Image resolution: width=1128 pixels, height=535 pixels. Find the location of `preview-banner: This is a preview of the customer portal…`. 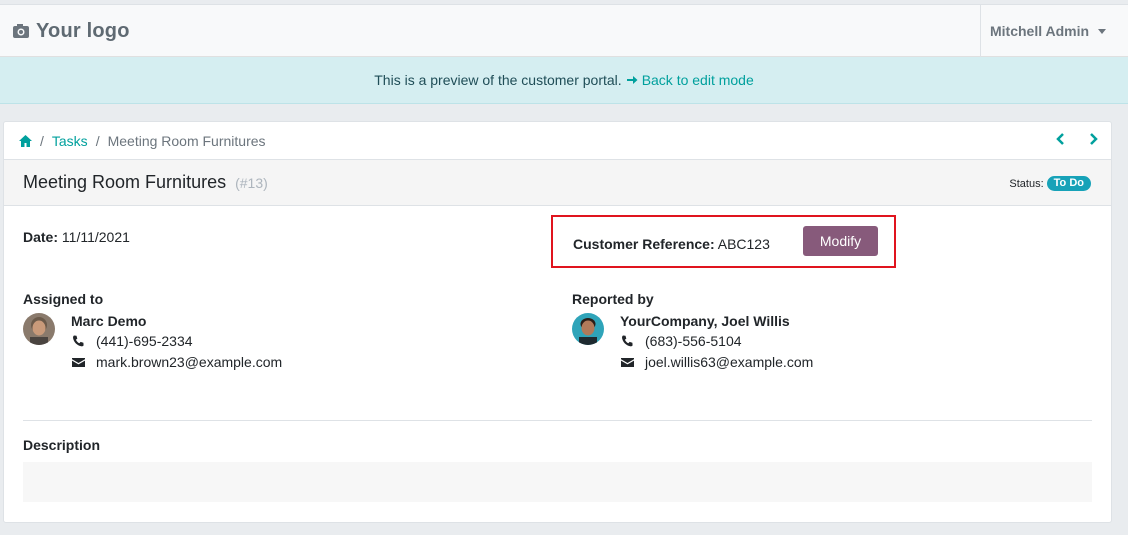

preview-banner: This is a preview of the customer portal… is located at coordinates (564, 80).